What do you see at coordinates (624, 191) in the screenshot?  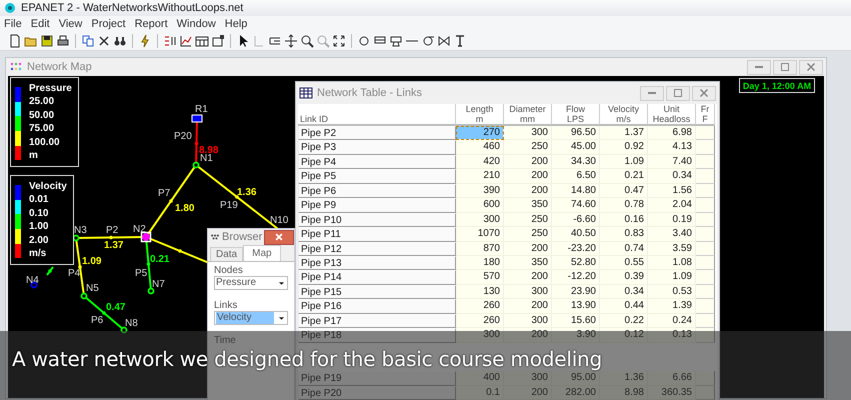 I see `table-cell: 0.47` at bounding box center [624, 191].